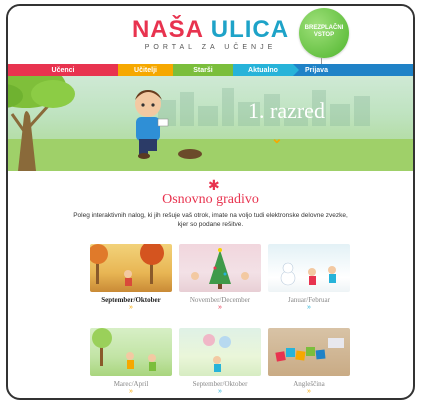 This screenshot has width=421, height=400. Describe the element at coordinates (217, 353) in the screenshot. I see `park-scene-image` at that location.